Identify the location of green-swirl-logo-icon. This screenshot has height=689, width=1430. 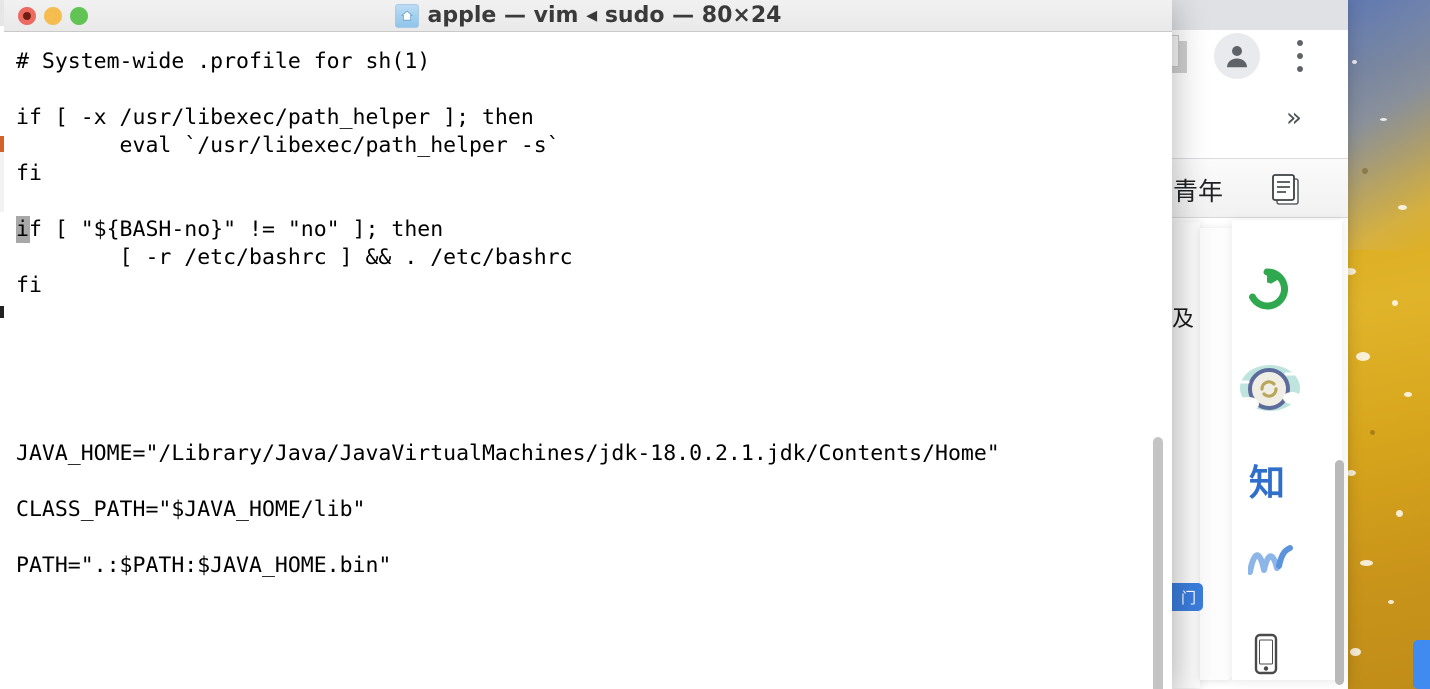
(1267, 289).